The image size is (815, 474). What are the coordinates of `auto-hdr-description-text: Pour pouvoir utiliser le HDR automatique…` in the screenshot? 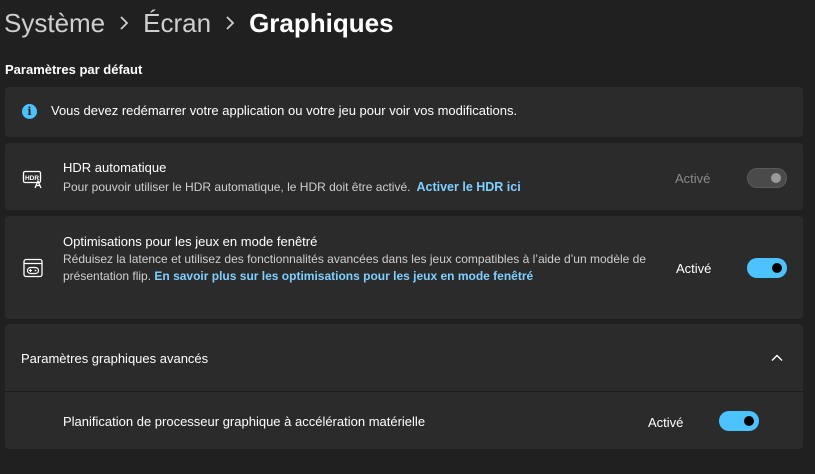 It's located at (237, 187).